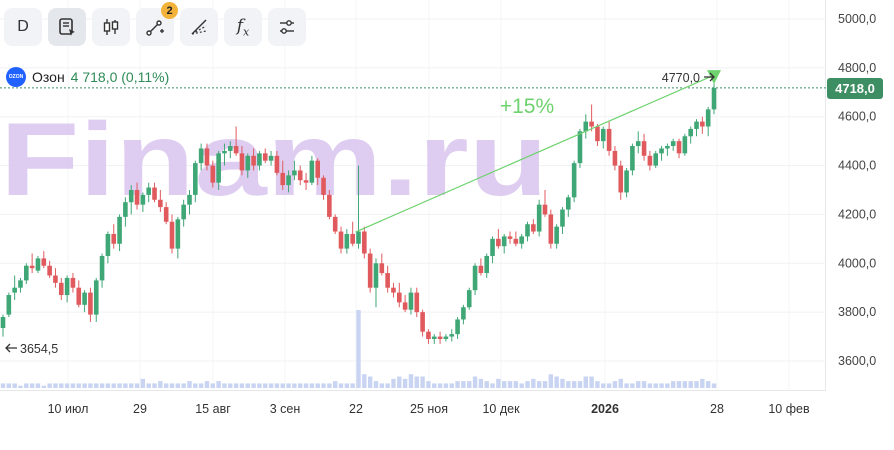  Describe the element at coordinates (67, 27) in the screenshot. I see `report-button` at that location.